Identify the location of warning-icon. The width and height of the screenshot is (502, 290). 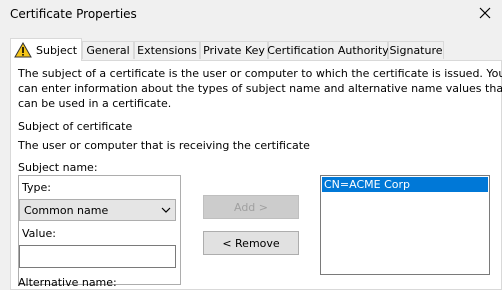
(23, 50).